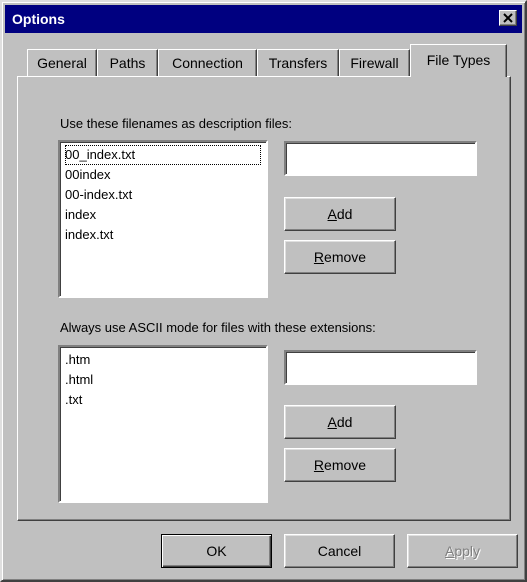 This screenshot has width=527, height=582. I want to click on list-item: index.txt, so click(165, 235).